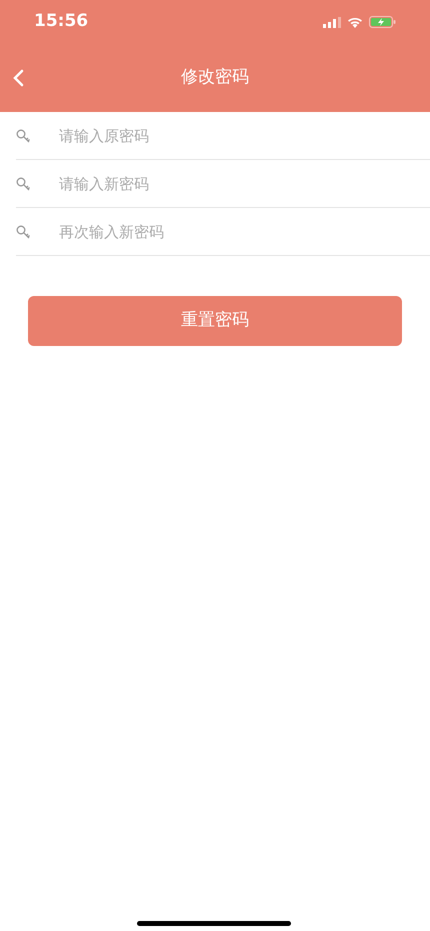  What do you see at coordinates (18, 78) in the screenshot?
I see `back-icon` at bounding box center [18, 78].